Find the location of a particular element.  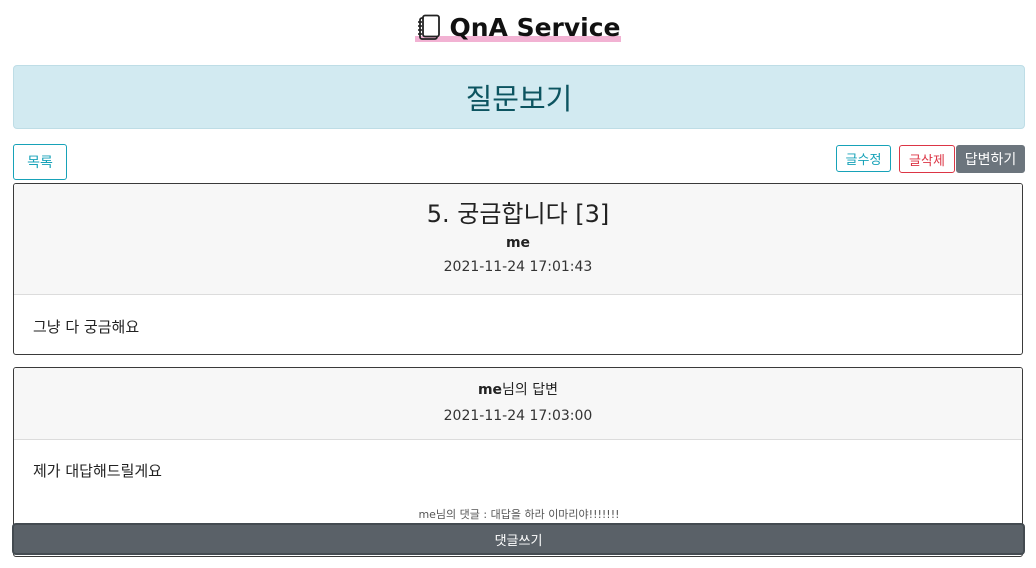

page-title: 질문보기 is located at coordinates (519, 99).